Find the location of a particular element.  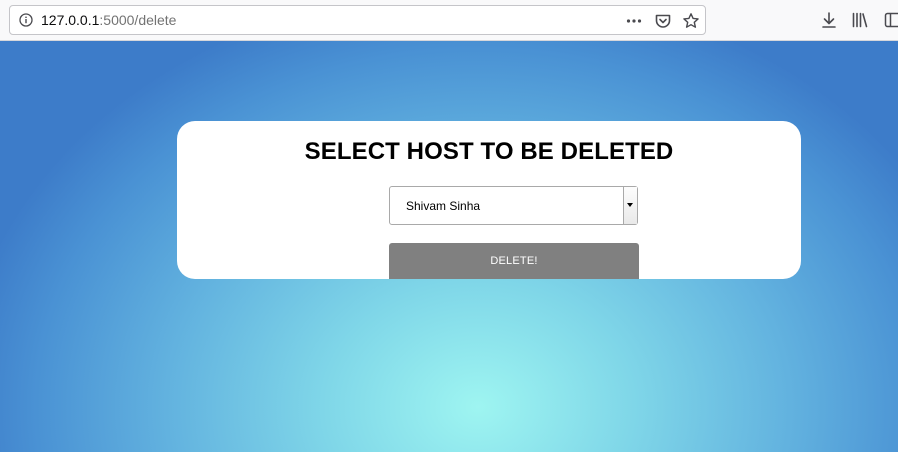

more-horizontal-icon is located at coordinates (634, 21).